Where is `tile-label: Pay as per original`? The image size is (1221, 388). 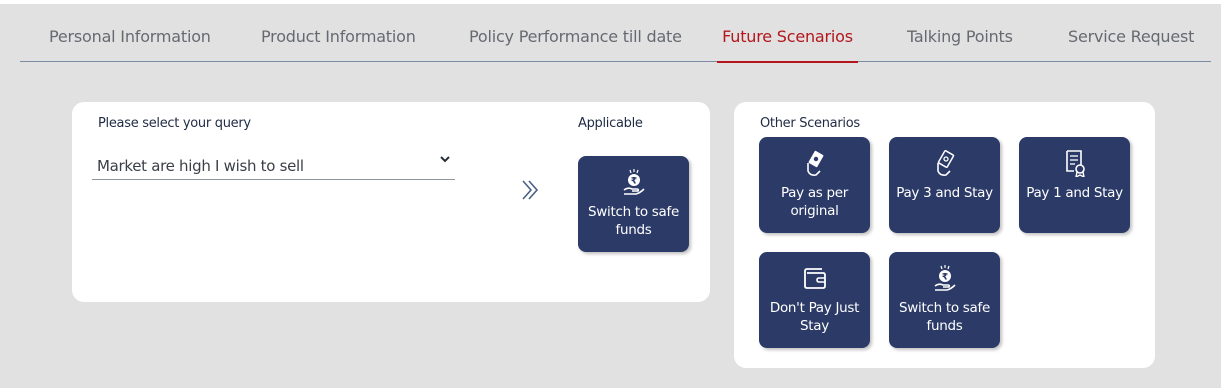 tile-label: Pay as per original is located at coordinates (814, 202).